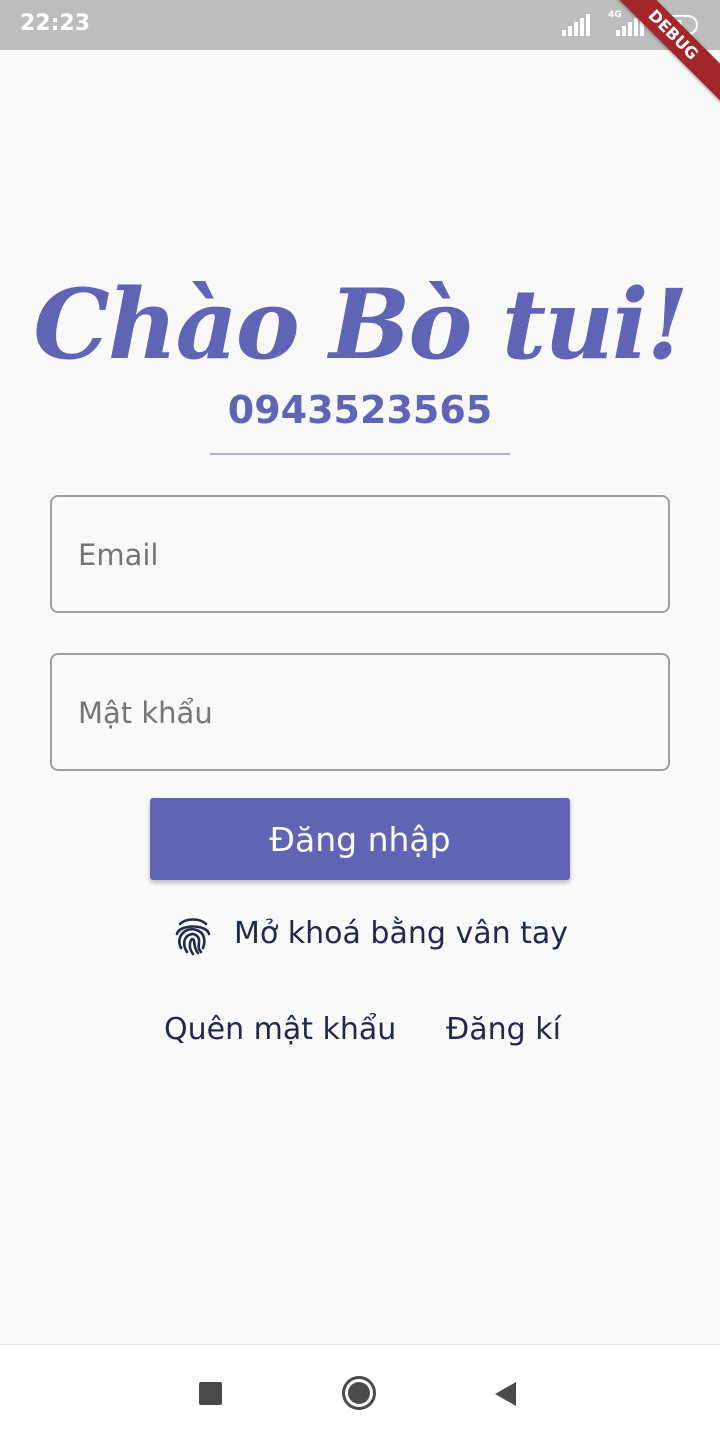  I want to click on status-time: 22:23, so click(55, 23).